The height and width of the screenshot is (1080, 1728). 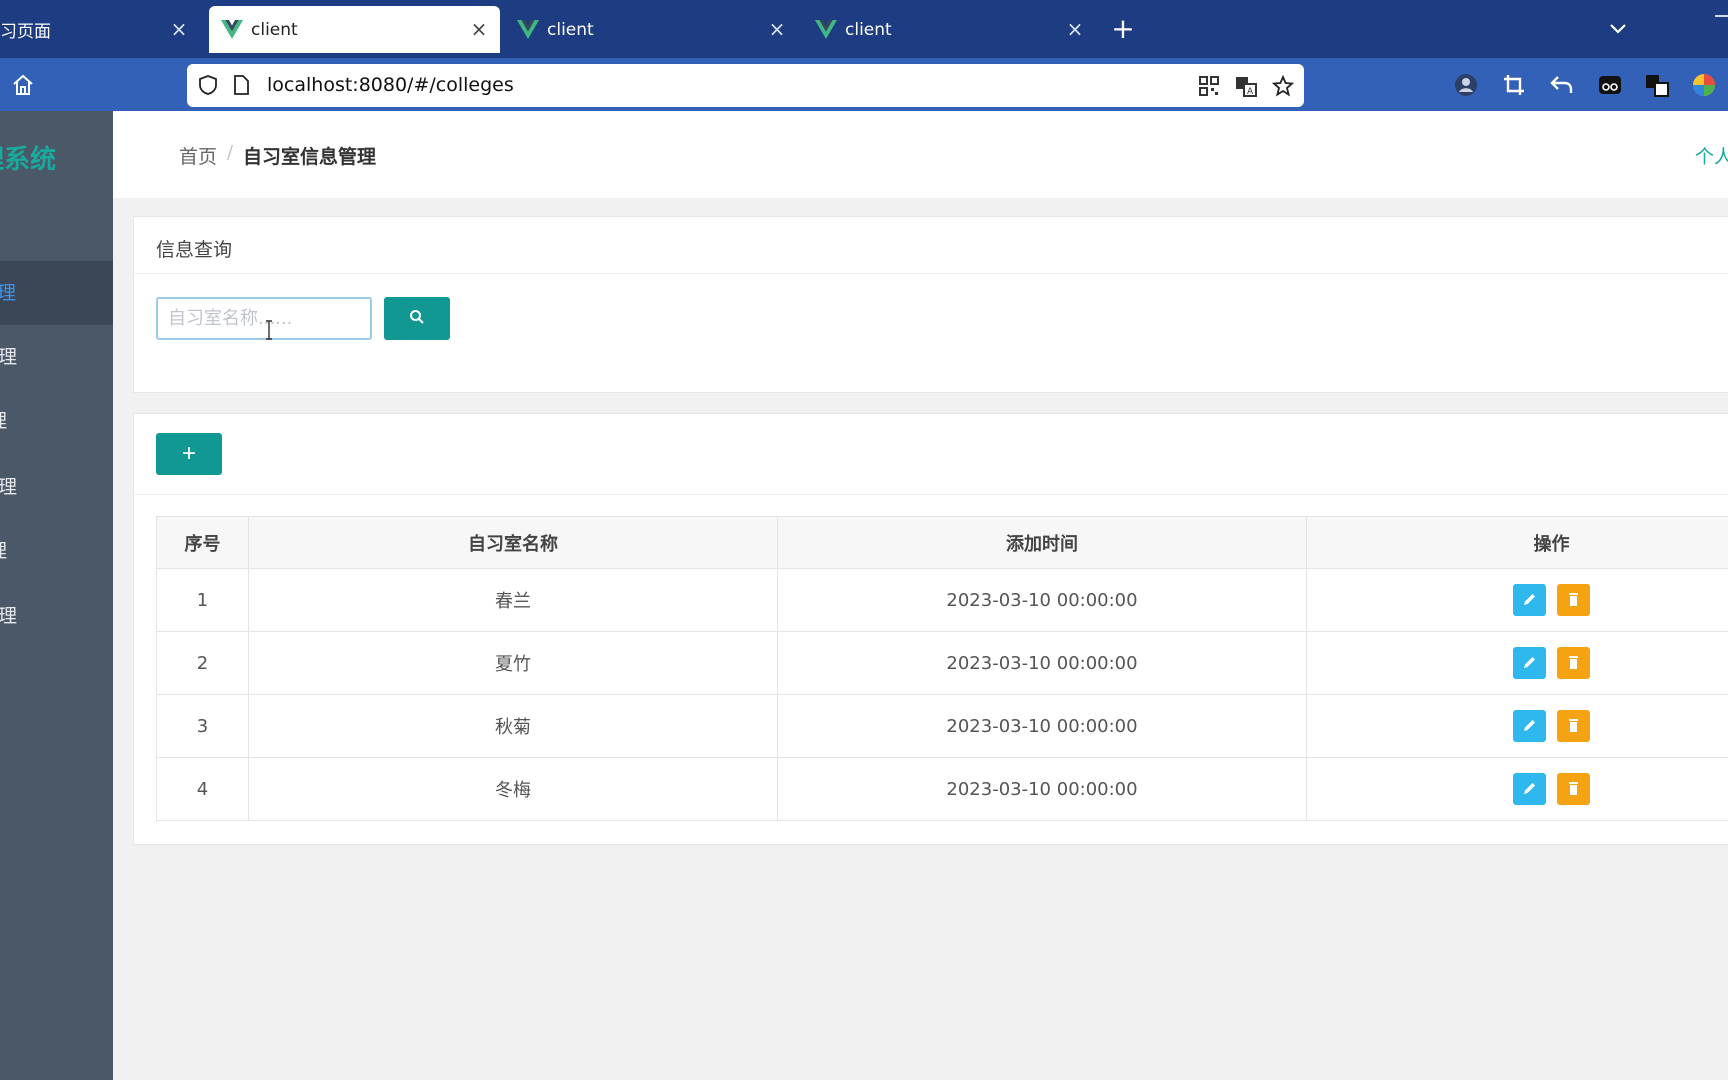 I want to click on breadcrumb-current: 自习室信息管理, so click(x=310, y=157).